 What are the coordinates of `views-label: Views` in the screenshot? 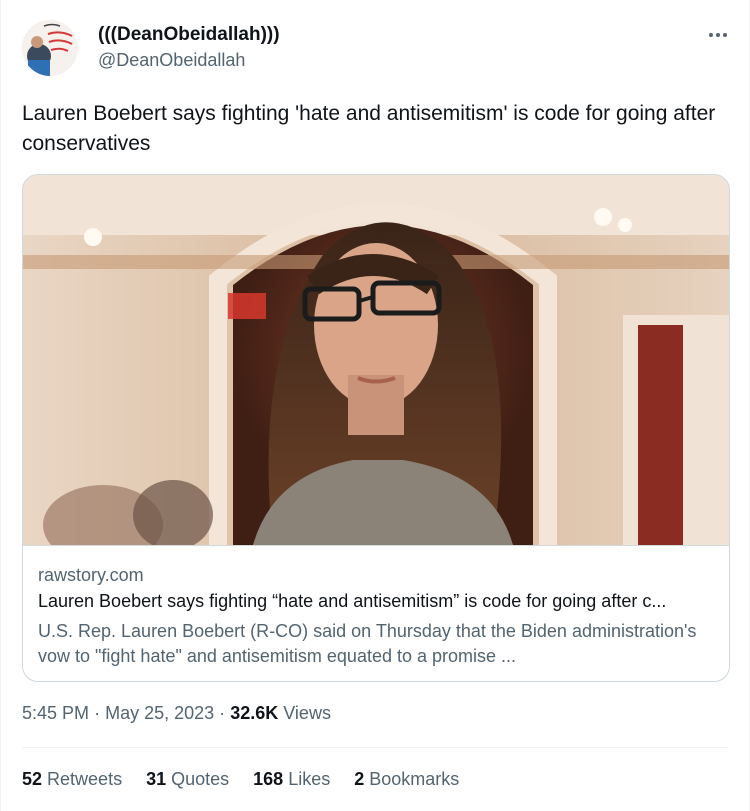 It's located at (307, 713).